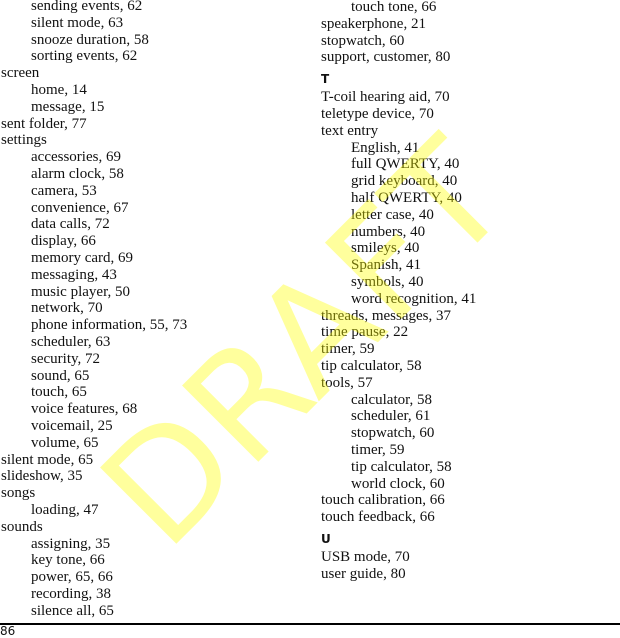 This screenshot has width=620, height=638. Describe the element at coordinates (59, 89) in the screenshot. I see `index-subentry: home, 14` at that location.